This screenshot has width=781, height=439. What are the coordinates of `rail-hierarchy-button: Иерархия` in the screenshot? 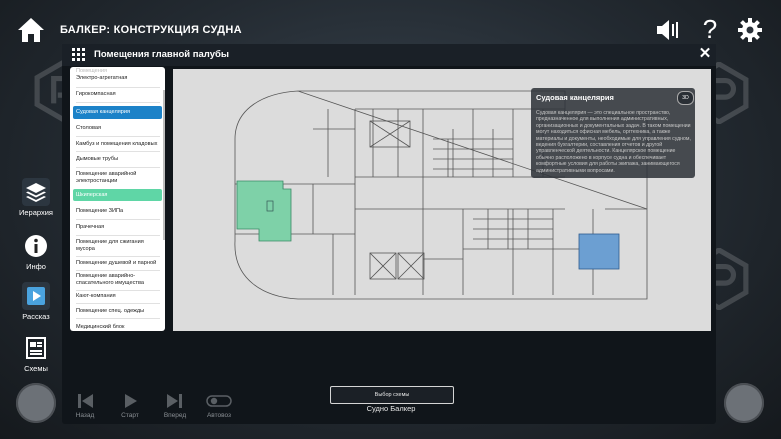 It's located at (36, 197).